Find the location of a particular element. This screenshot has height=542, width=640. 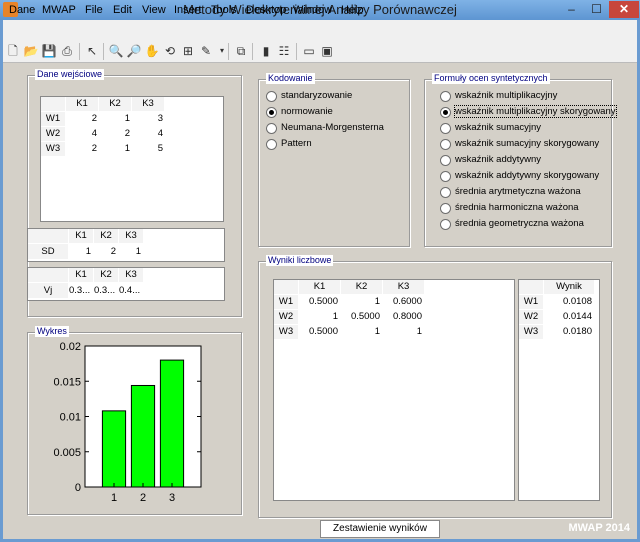

print-icon: ⎙ is located at coordinates (67, 51).